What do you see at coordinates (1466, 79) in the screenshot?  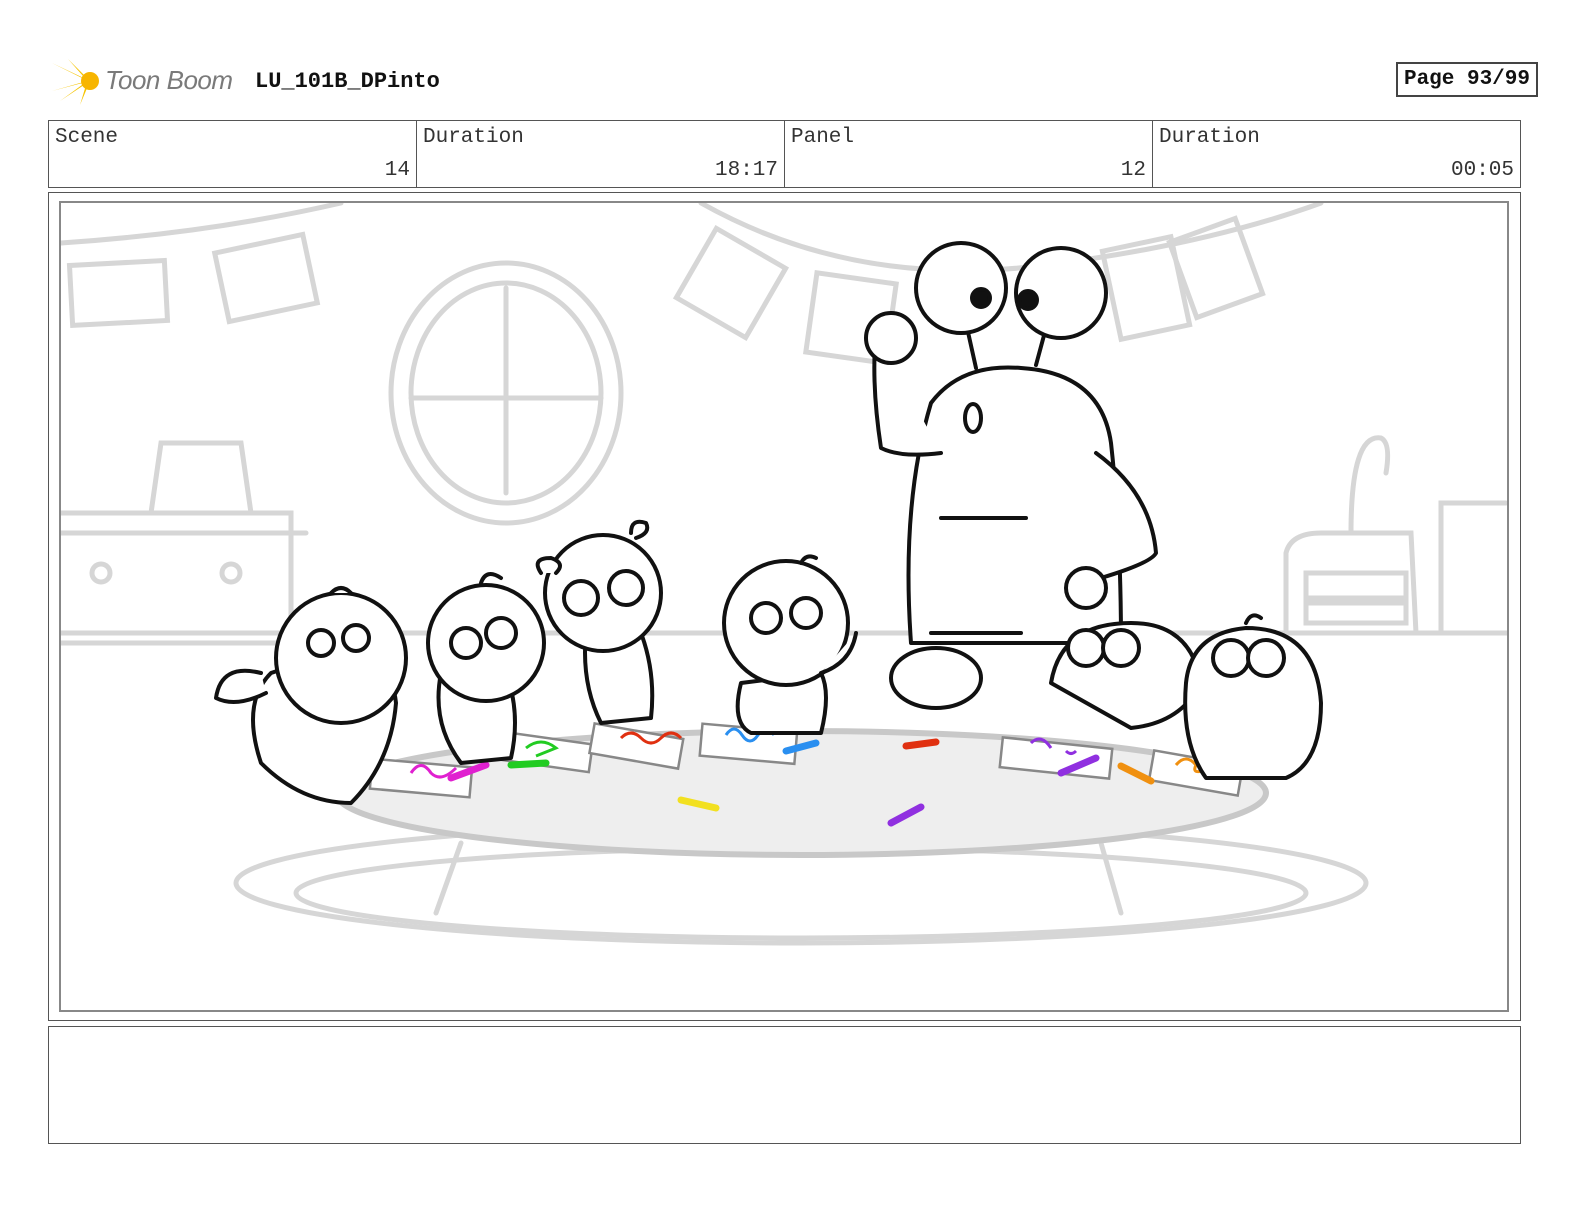 I see `page-number: Page 93/99` at bounding box center [1466, 79].